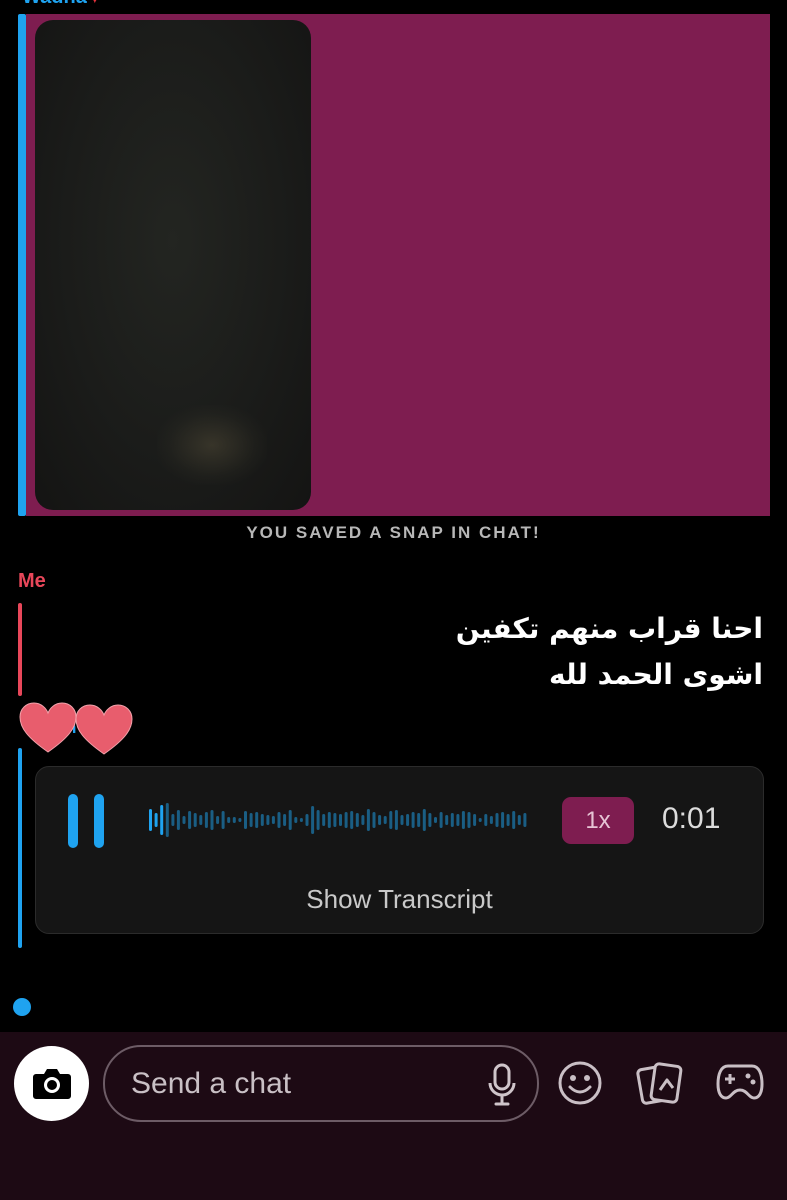 This screenshot has height=1200, width=787. What do you see at coordinates (212, 445) in the screenshot?
I see `snap-light-spot` at bounding box center [212, 445].